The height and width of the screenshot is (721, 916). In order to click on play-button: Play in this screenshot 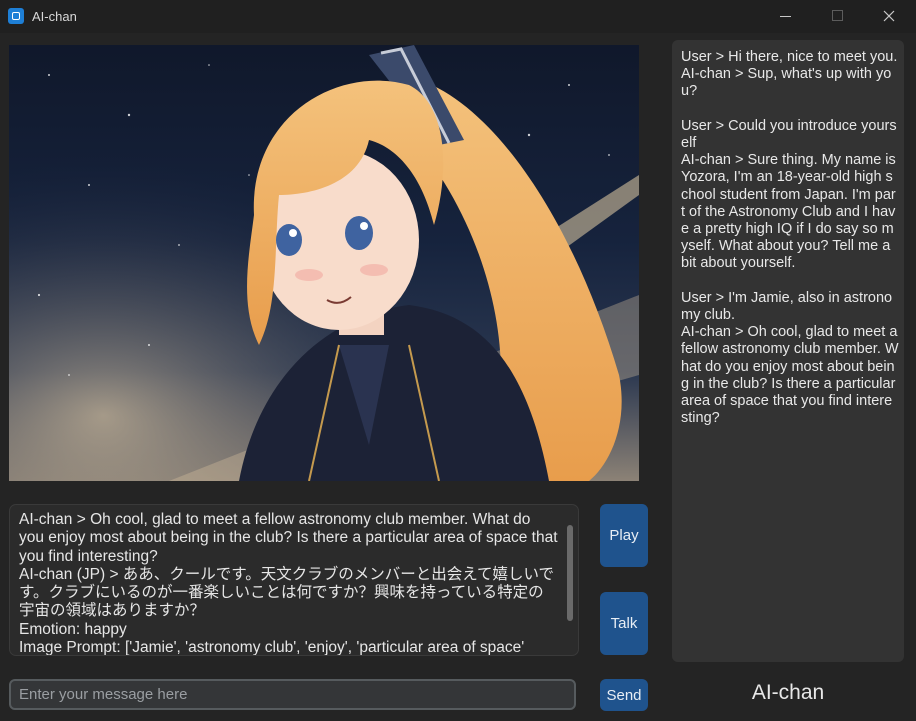, I will do `click(624, 535)`.